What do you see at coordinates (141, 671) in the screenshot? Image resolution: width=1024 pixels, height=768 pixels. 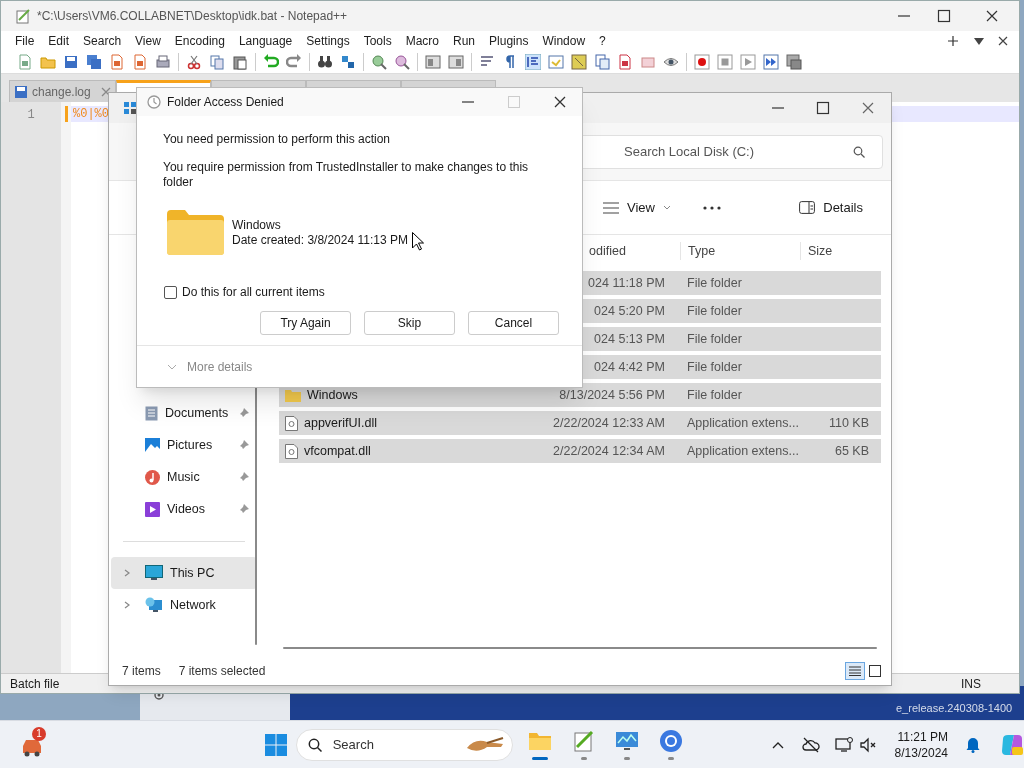 I see `item-count: 7 items` at bounding box center [141, 671].